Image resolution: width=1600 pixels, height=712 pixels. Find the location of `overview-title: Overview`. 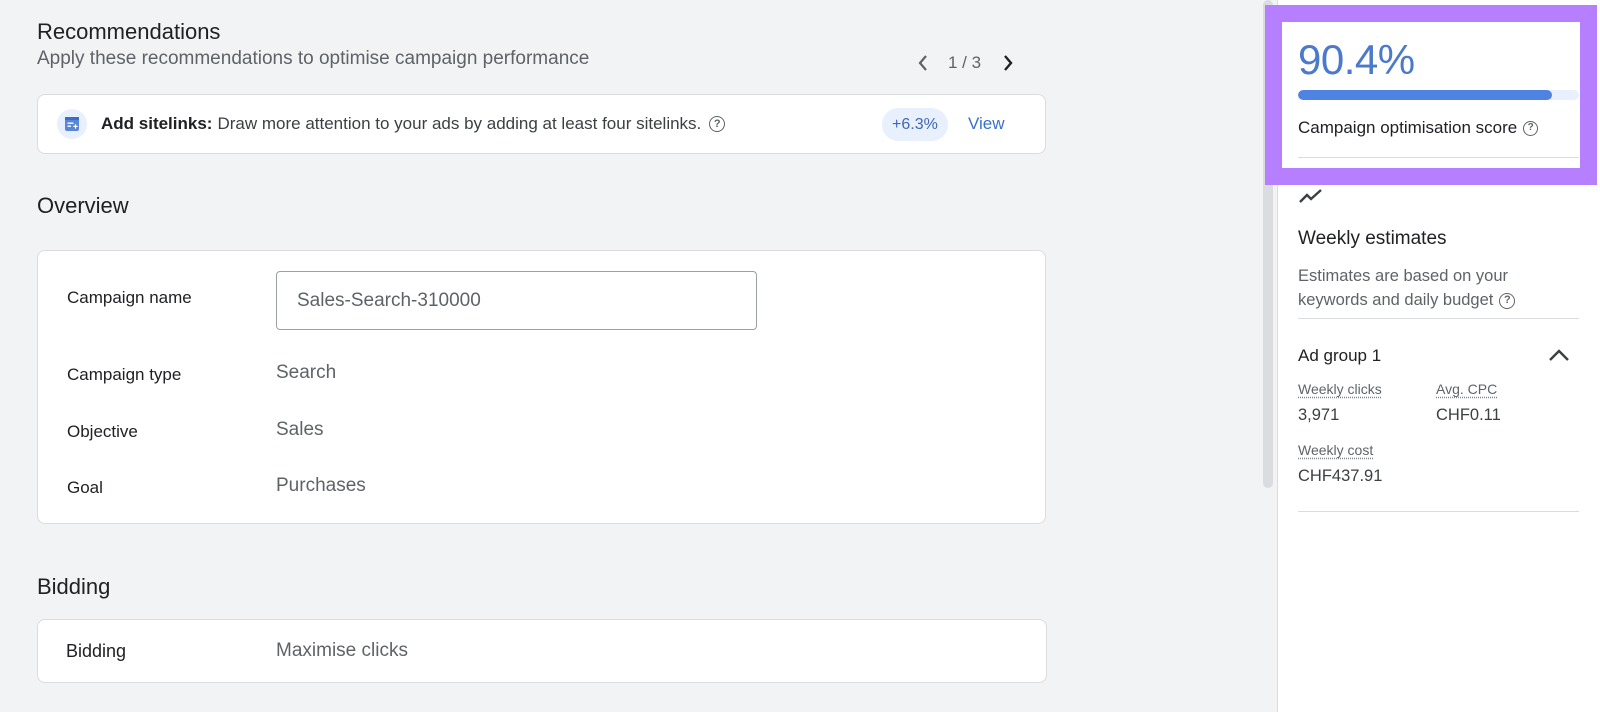

overview-title: Overview is located at coordinates (83, 205).